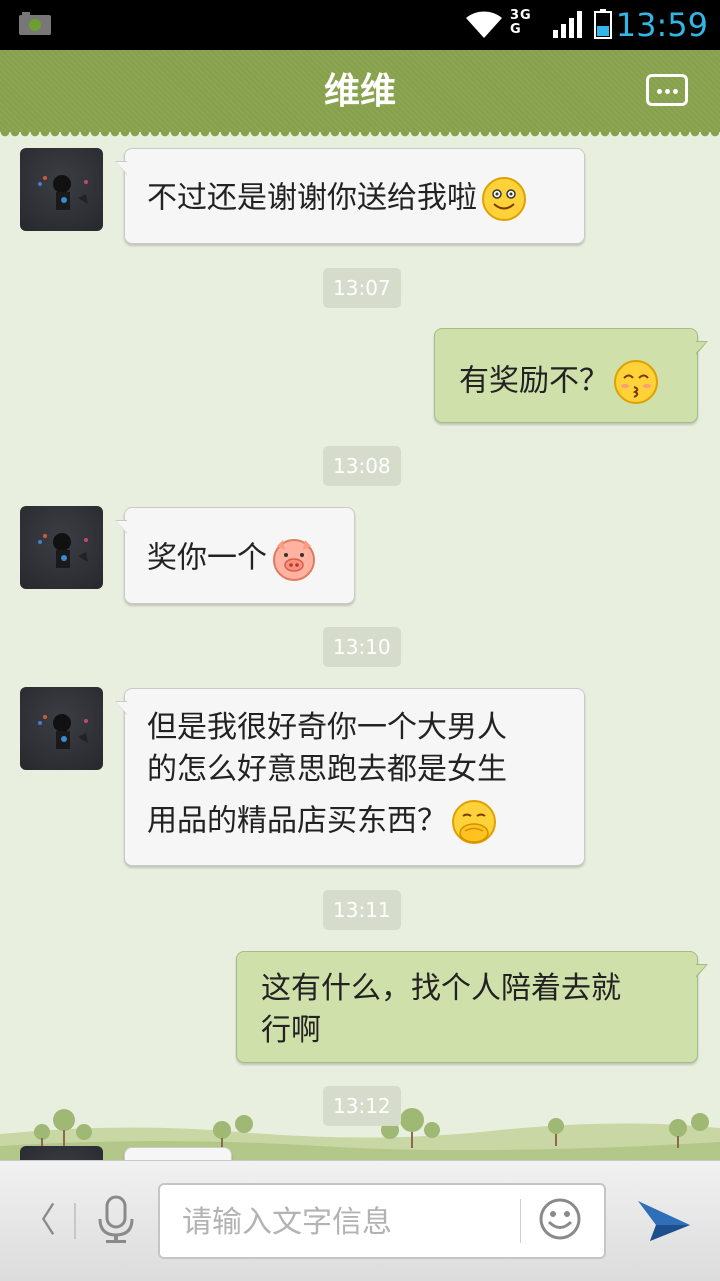 The height and width of the screenshot is (1281, 720). What do you see at coordinates (294, 560) in the screenshot?
I see `pig-emoji-icon` at bounding box center [294, 560].